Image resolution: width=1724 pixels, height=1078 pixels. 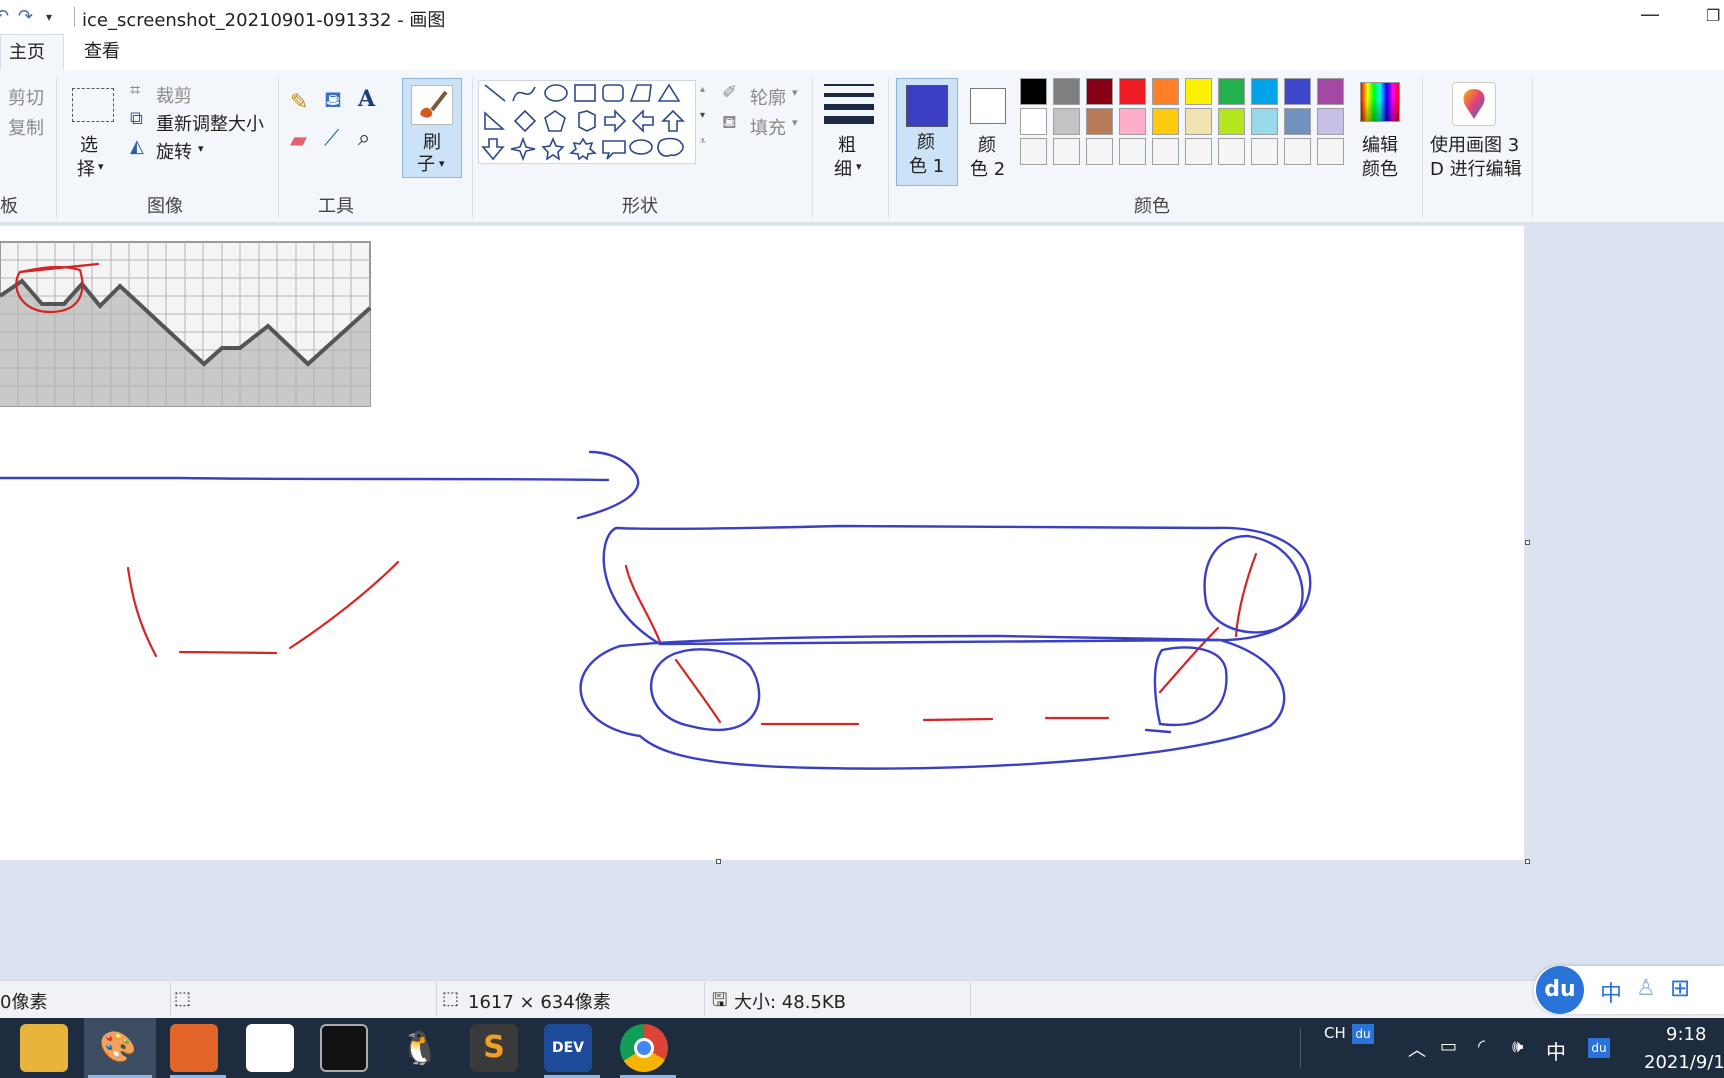 I want to click on rotate-dropdown-icon: ▾, so click(x=201, y=148).